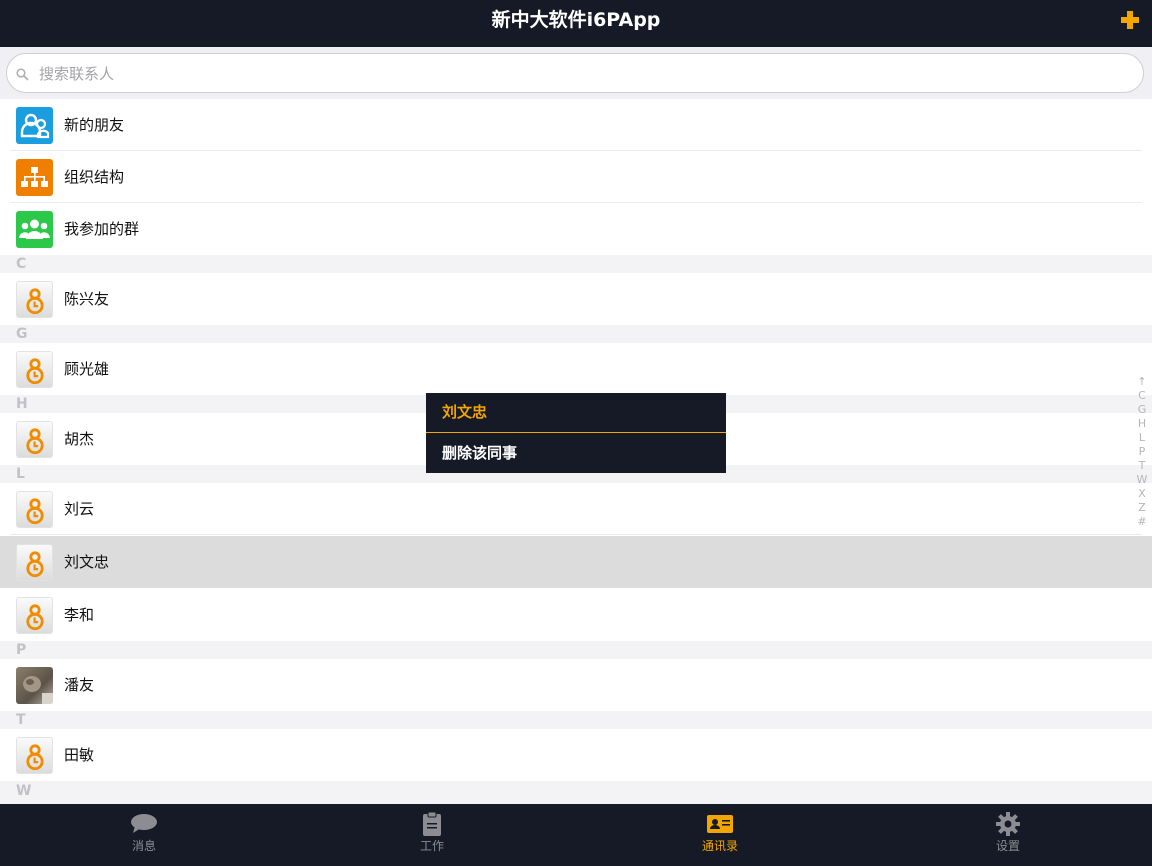 The width and height of the screenshot is (1152, 866). I want to click on index-letter: Z, so click(1142, 508).